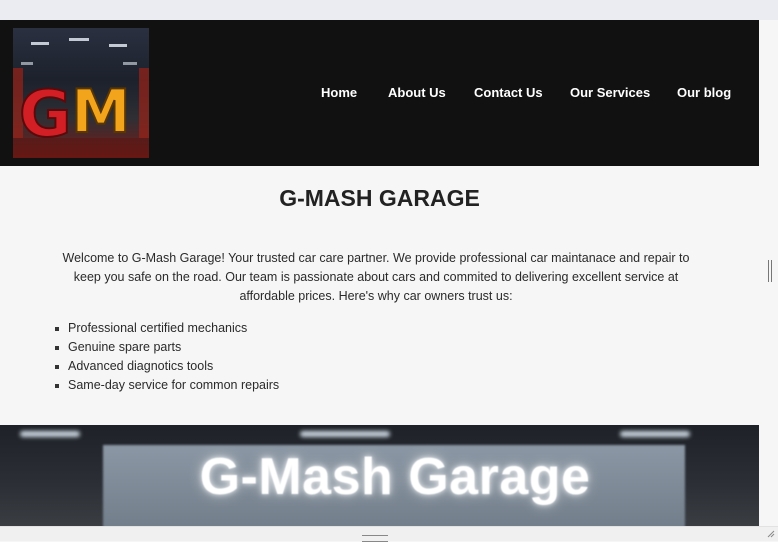 The image size is (778, 542). I want to click on resize-handle-icon, so click(375, 538).